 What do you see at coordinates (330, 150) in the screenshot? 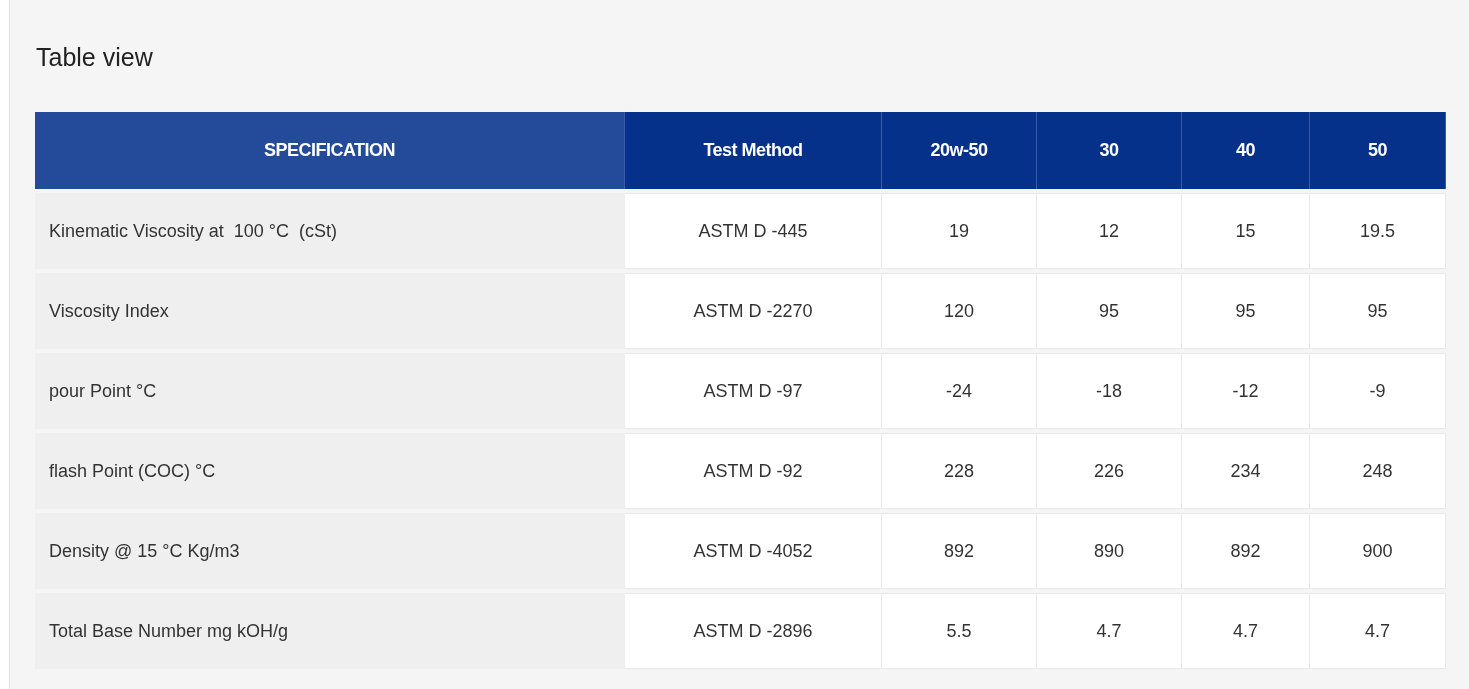
I see `column-header: SPECIFICATION` at bounding box center [330, 150].